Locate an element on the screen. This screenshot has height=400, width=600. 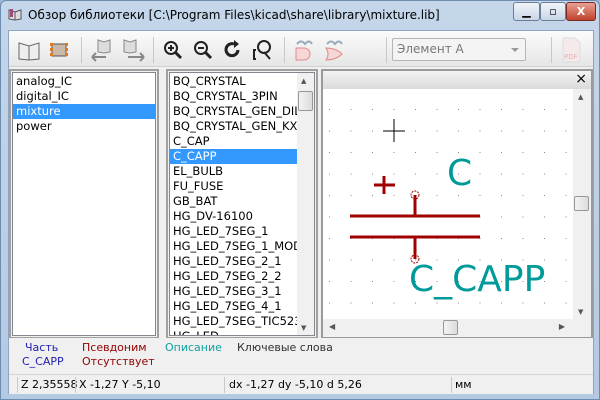
minimize-button: ▁ is located at coordinates (526, 11).